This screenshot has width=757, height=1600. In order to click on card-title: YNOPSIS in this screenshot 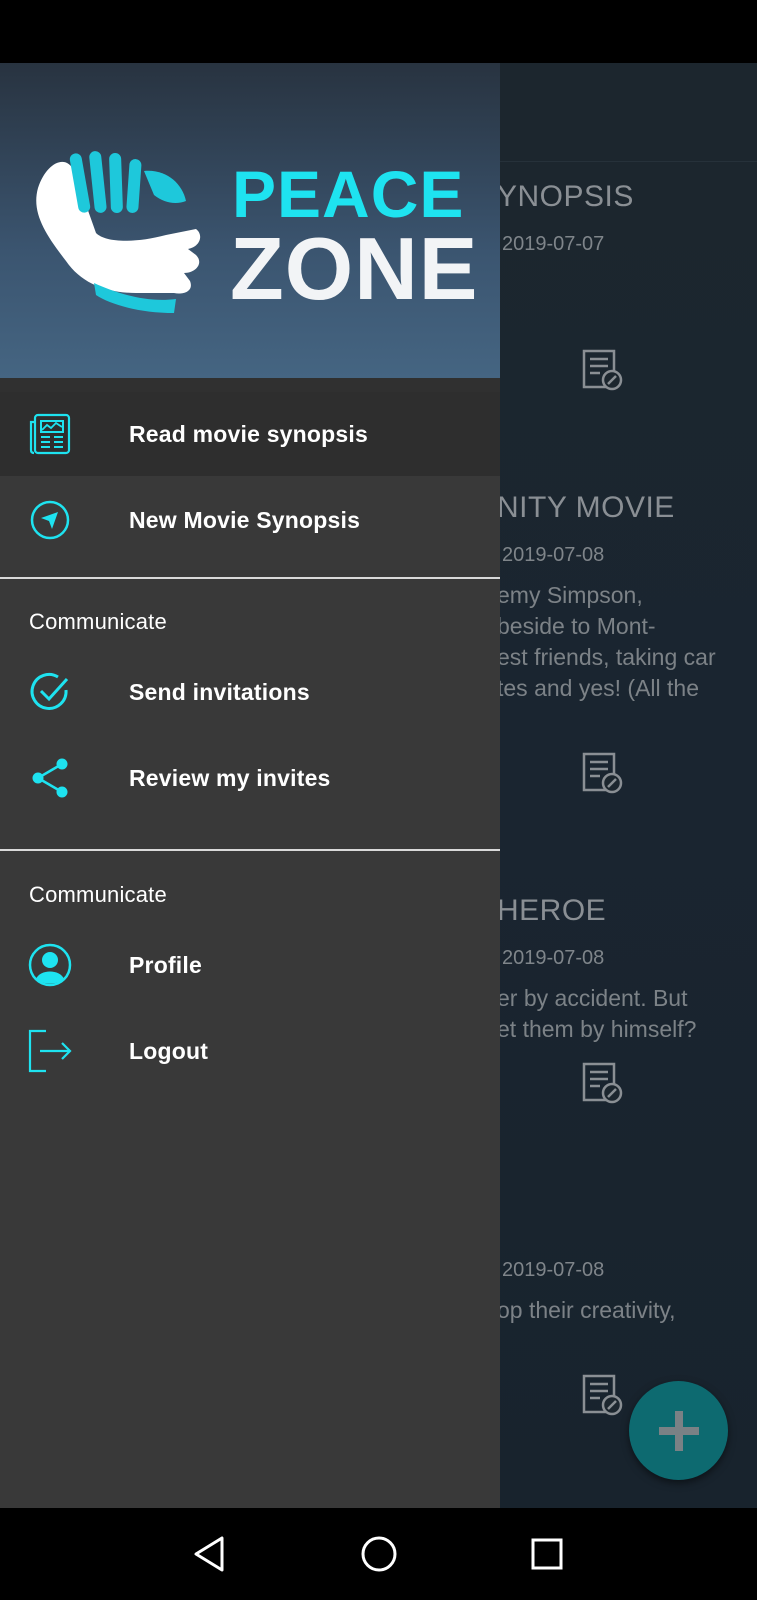, I will do `click(565, 196)`.